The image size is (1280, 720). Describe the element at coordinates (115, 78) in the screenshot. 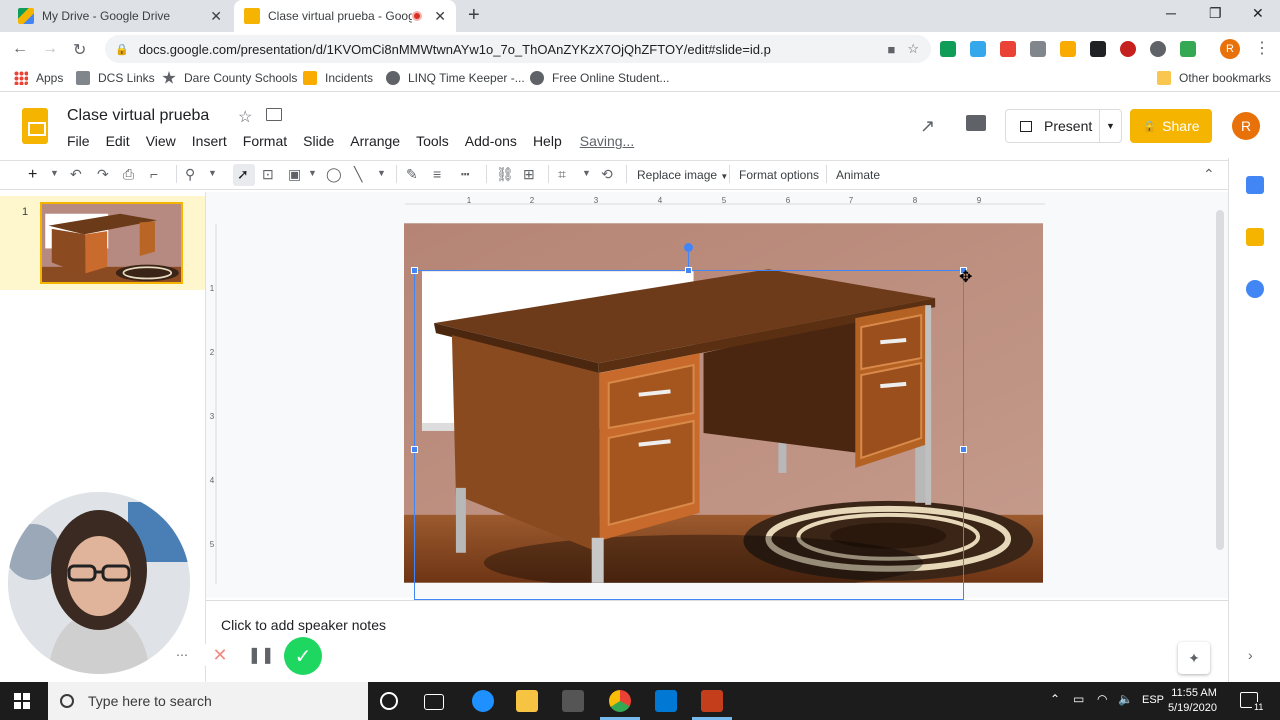

I see `bookmark-dcs-links: DCS Links` at that location.